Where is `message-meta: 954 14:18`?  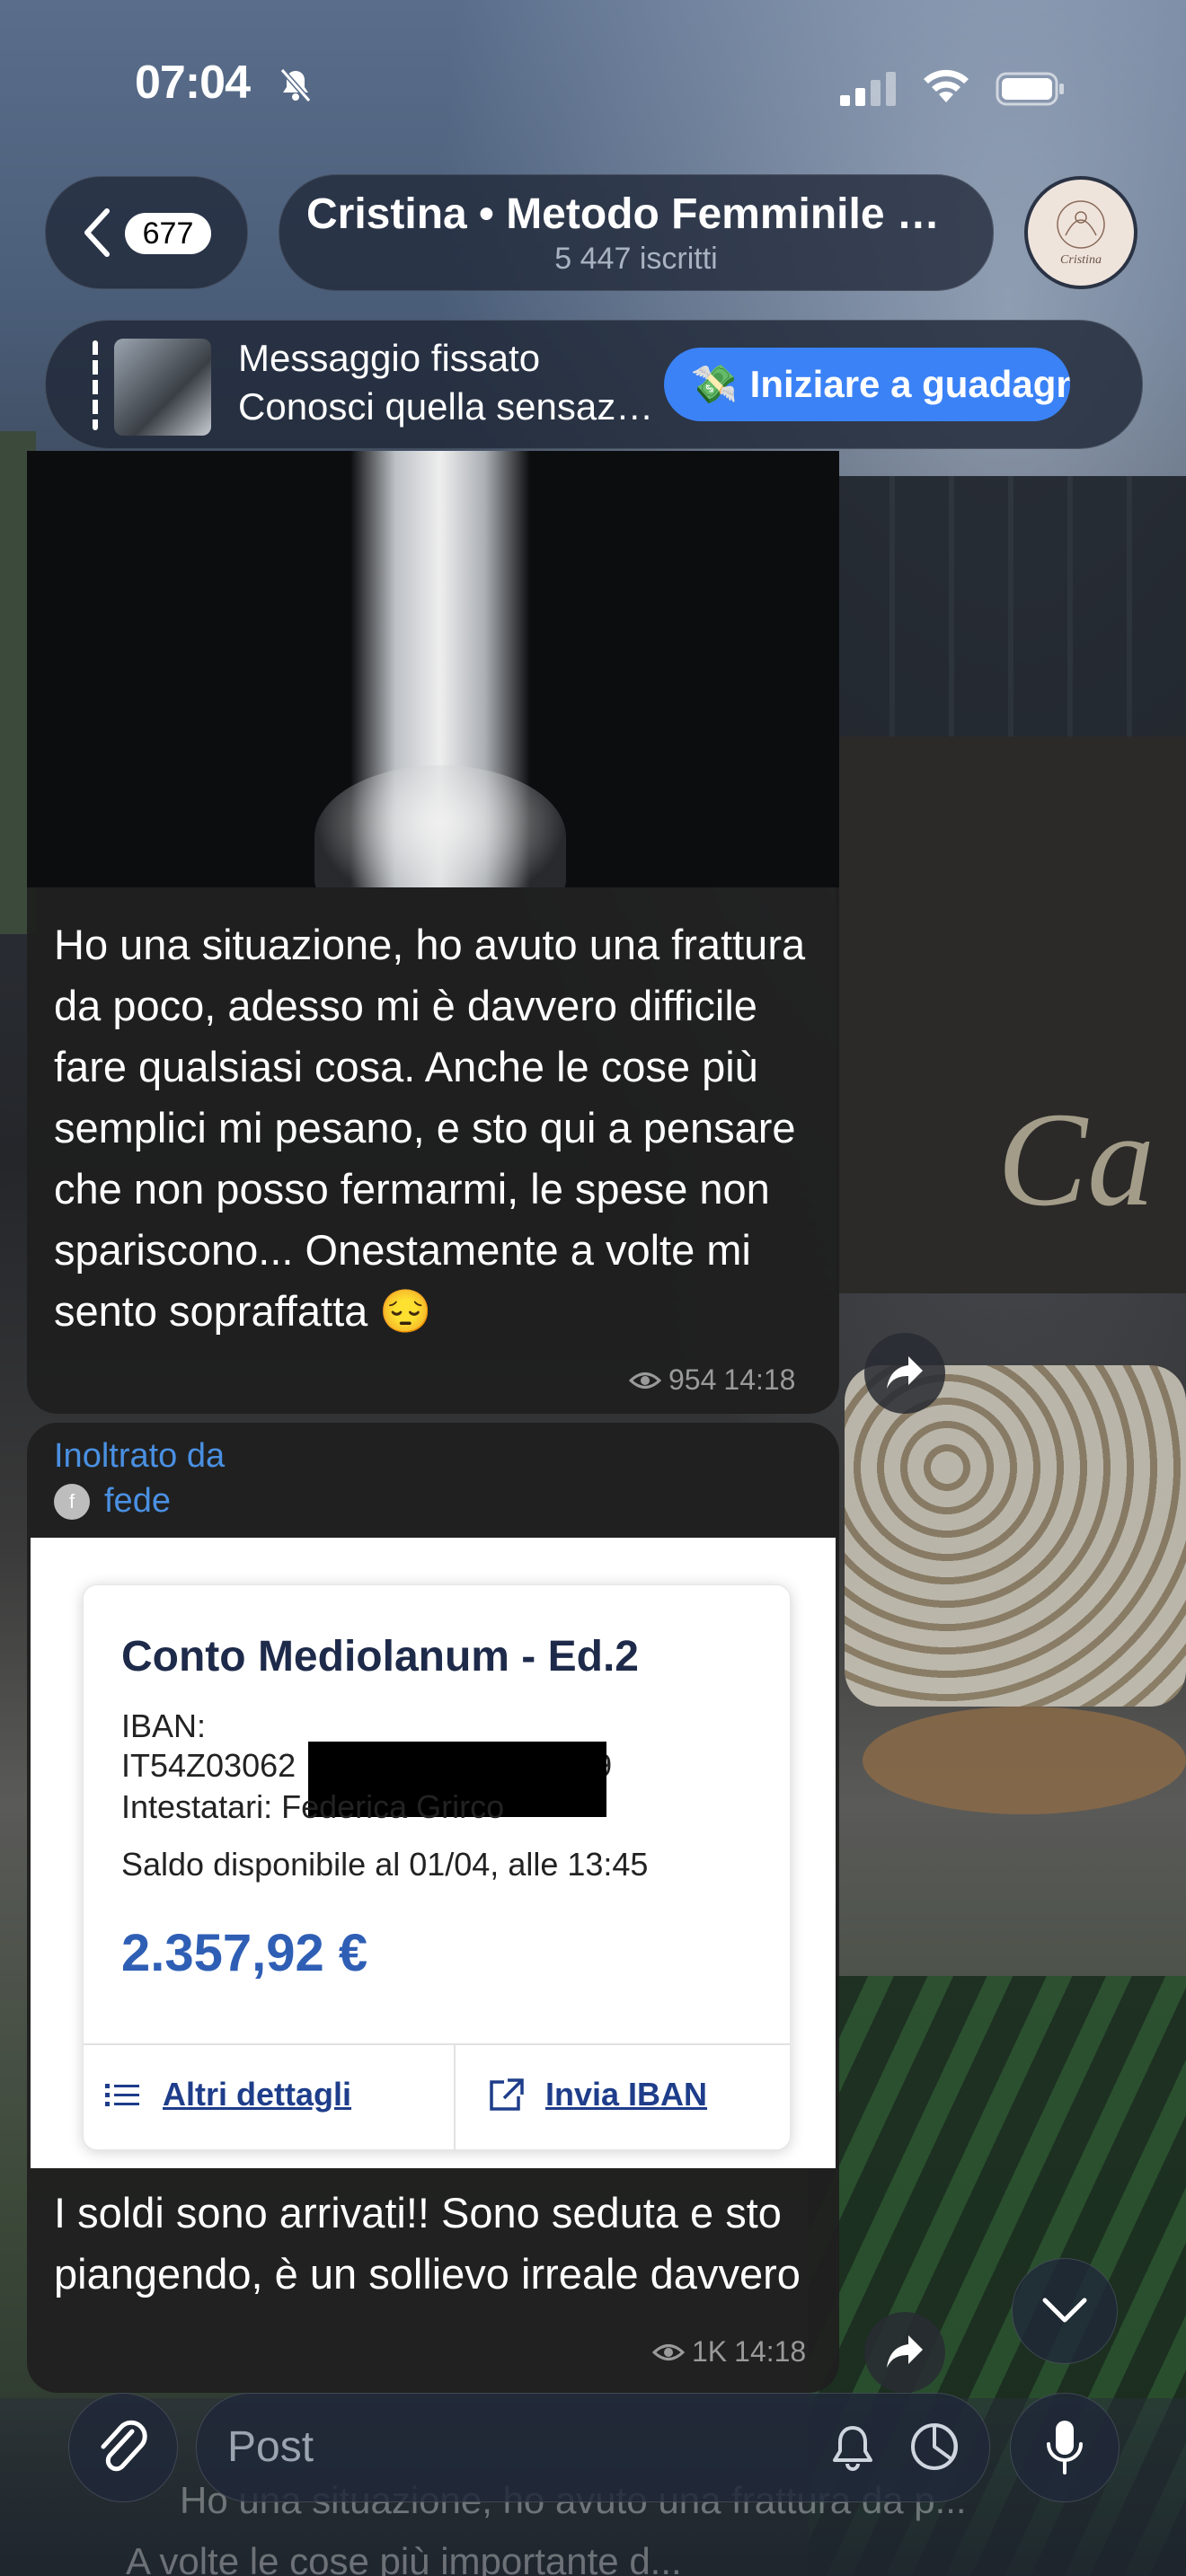
message-meta: 954 14:18 is located at coordinates (712, 1380).